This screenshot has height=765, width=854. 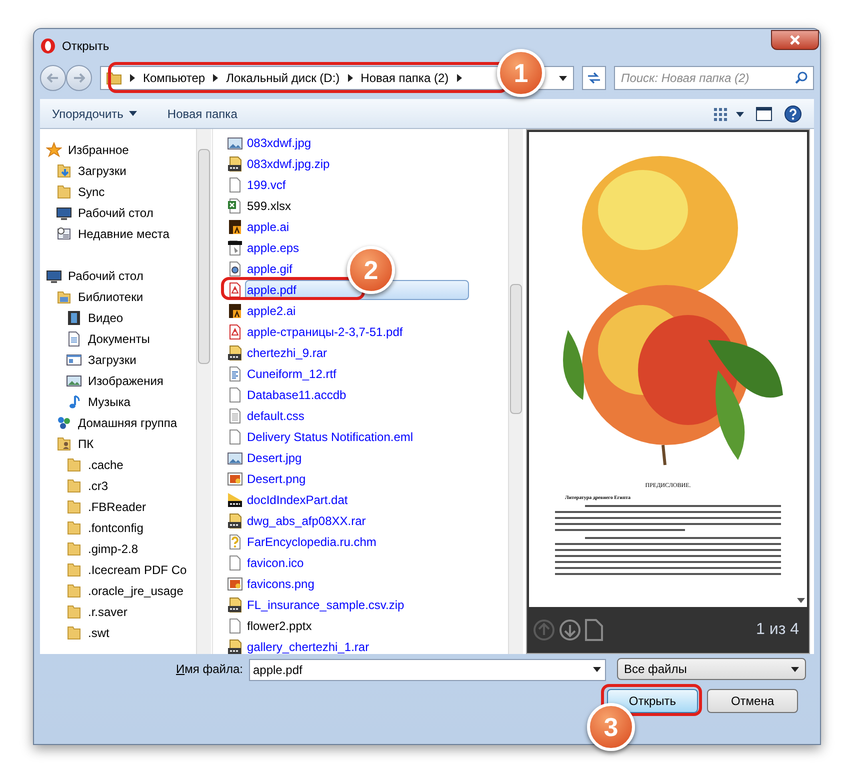 I want to click on nav-item: Видео, so click(x=106, y=317).